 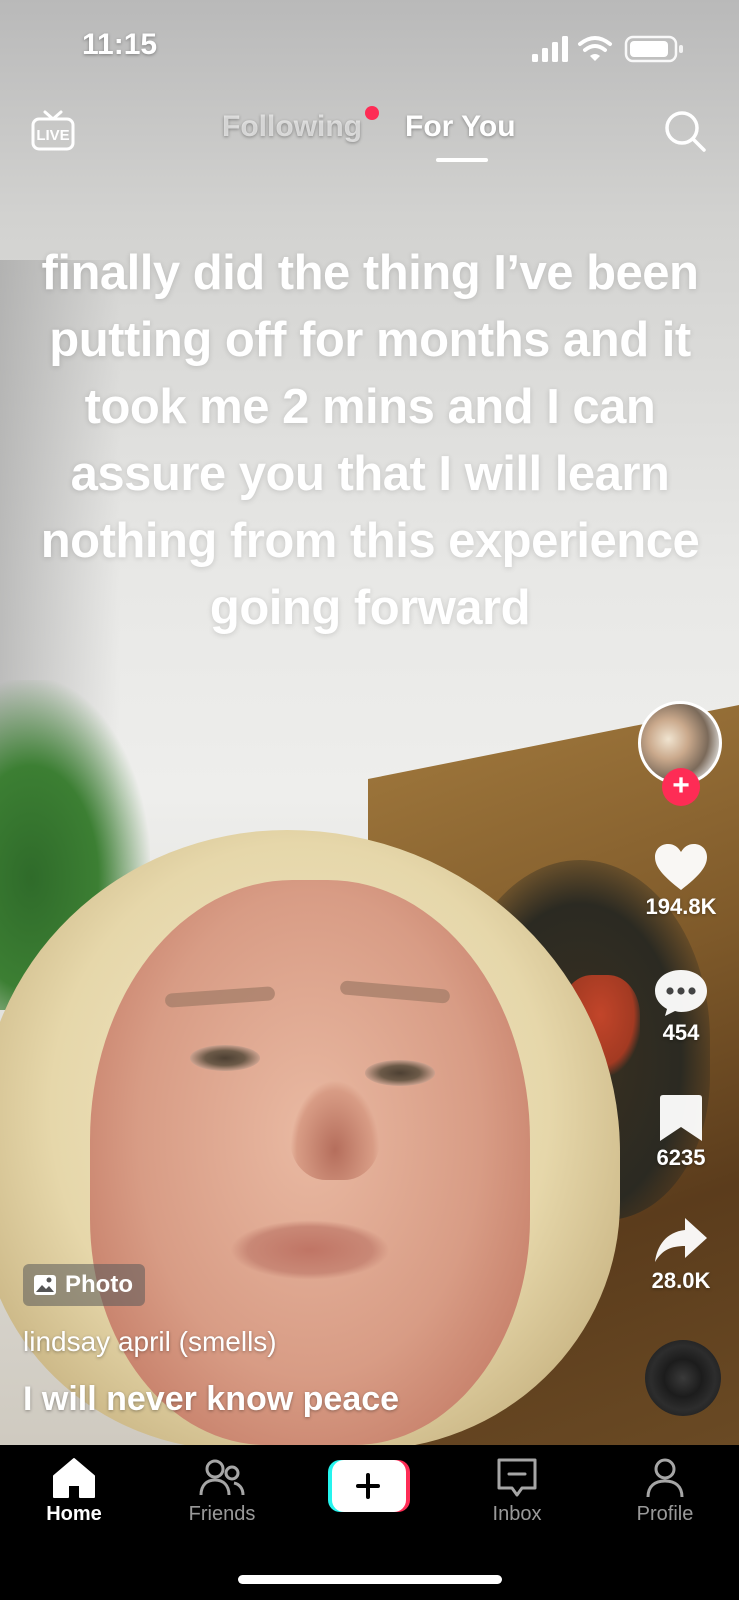 What do you see at coordinates (607, 49) in the screenshot?
I see `signal-wifi-battery-icon` at bounding box center [607, 49].